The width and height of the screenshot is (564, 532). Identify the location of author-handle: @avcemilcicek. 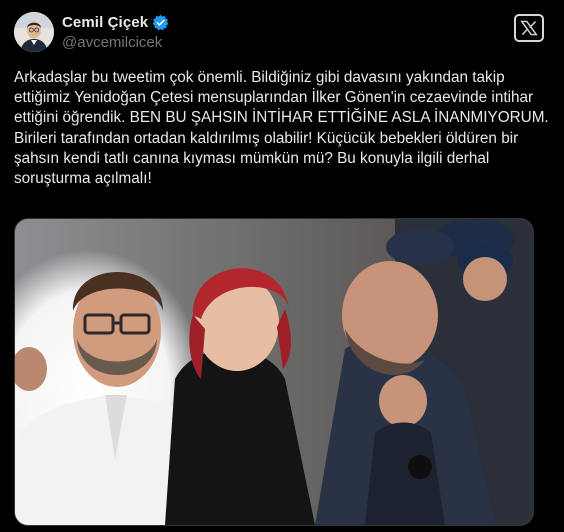
(115, 42).